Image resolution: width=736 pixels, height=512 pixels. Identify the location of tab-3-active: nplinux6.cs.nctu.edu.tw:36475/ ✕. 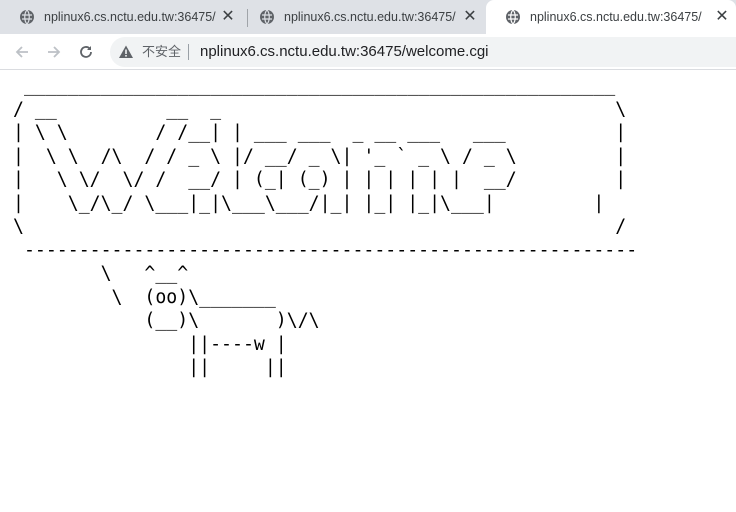
(611, 17).